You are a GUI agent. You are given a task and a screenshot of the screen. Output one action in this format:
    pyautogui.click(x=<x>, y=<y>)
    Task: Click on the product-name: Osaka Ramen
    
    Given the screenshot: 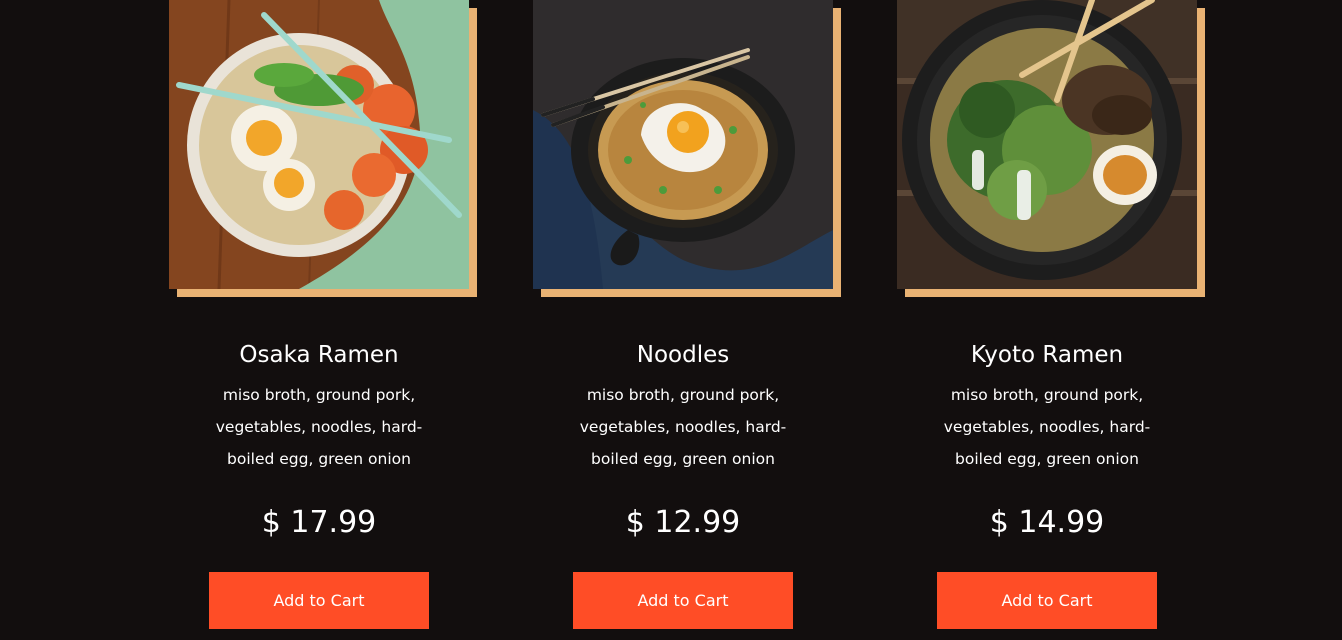 What is the action you would take?
    pyautogui.click(x=319, y=355)
    